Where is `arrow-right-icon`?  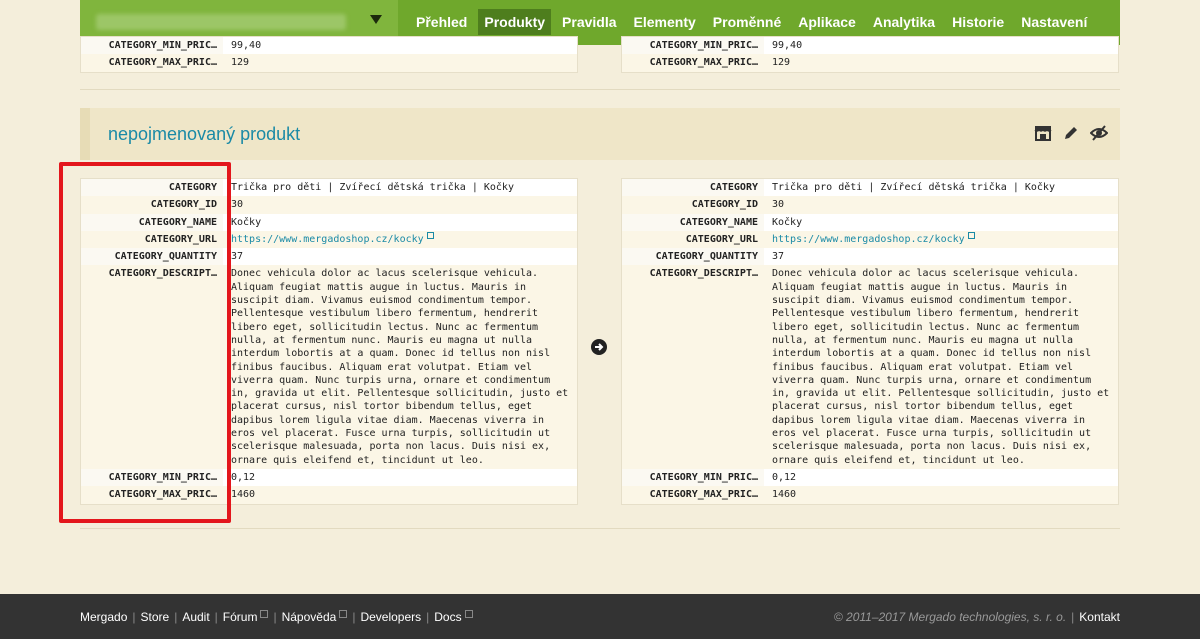
arrow-right-icon is located at coordinates (599, 347).